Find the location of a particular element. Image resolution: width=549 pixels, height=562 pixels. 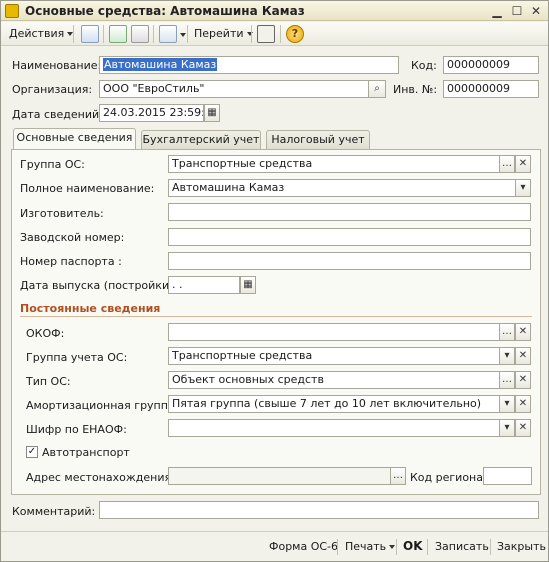

ok-button: OK is located at coordinates (413, 546).